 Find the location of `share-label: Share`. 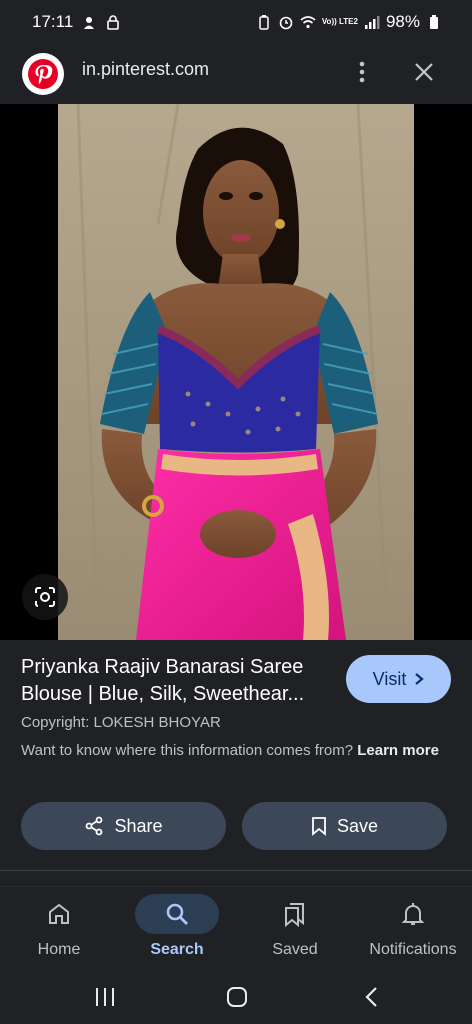

share-label: Share is located at coordinates (138, 825).